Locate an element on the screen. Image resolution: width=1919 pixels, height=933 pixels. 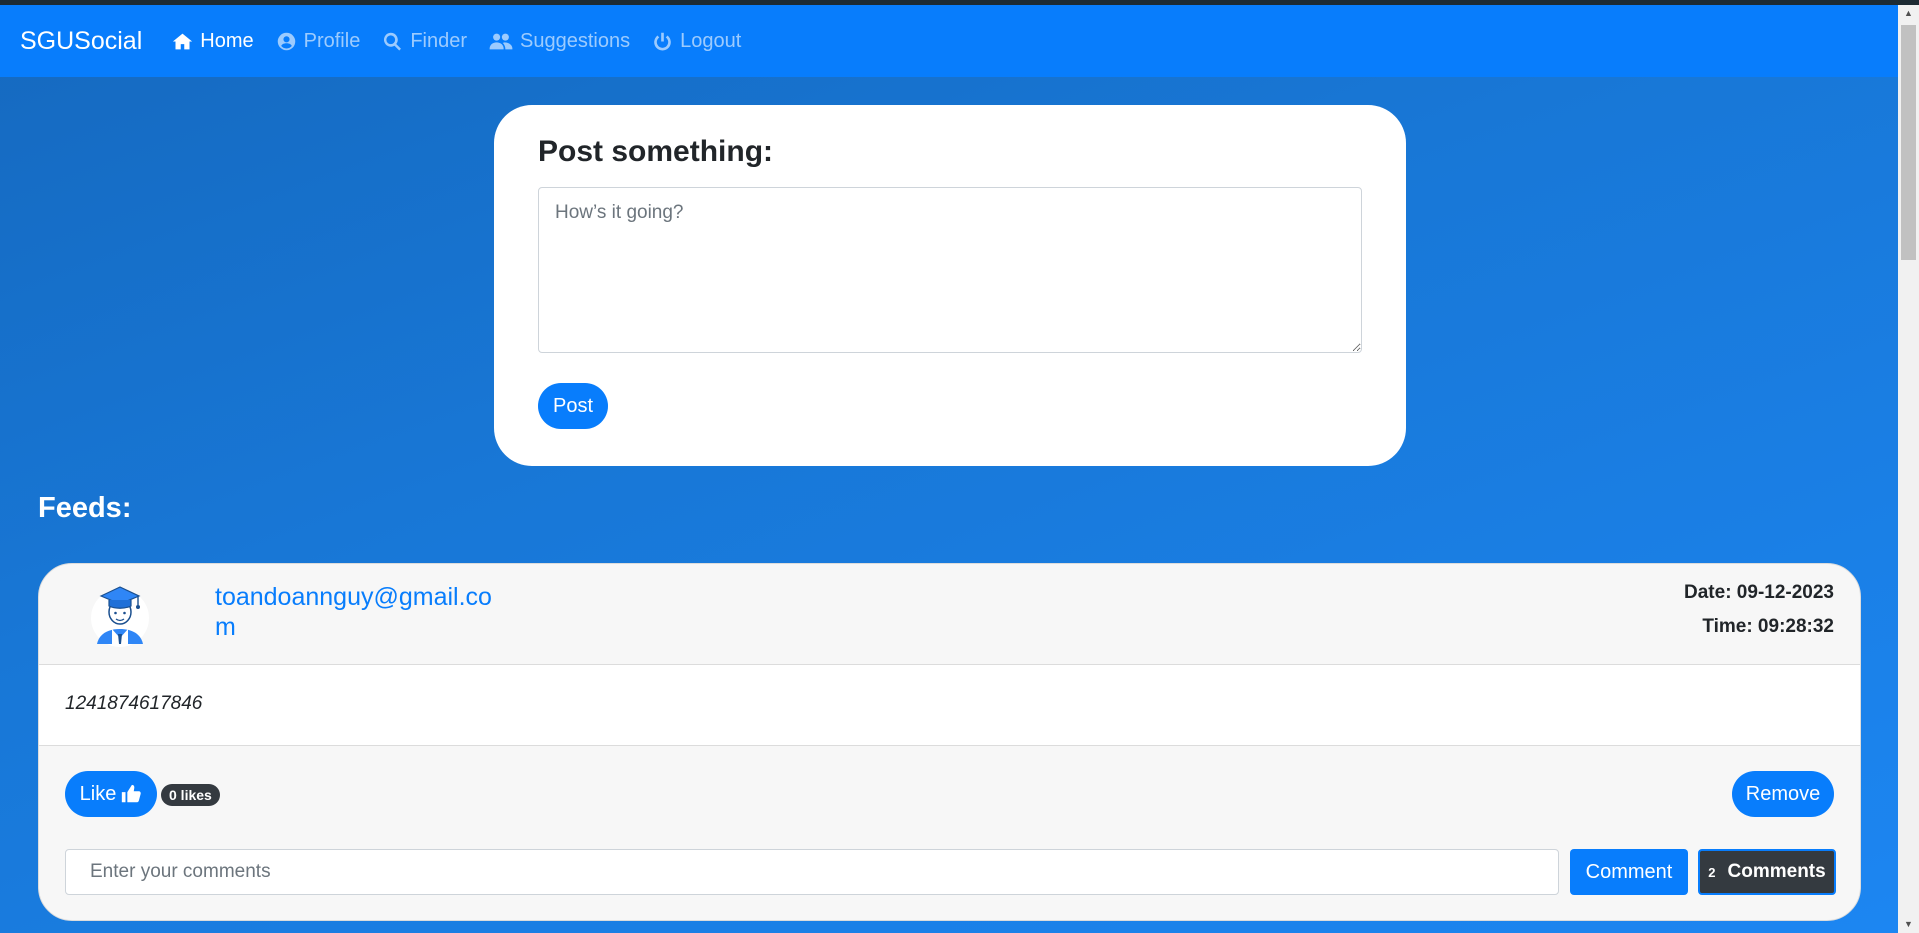
nav-item-logout: Logout is located at coordinates (696, 41).